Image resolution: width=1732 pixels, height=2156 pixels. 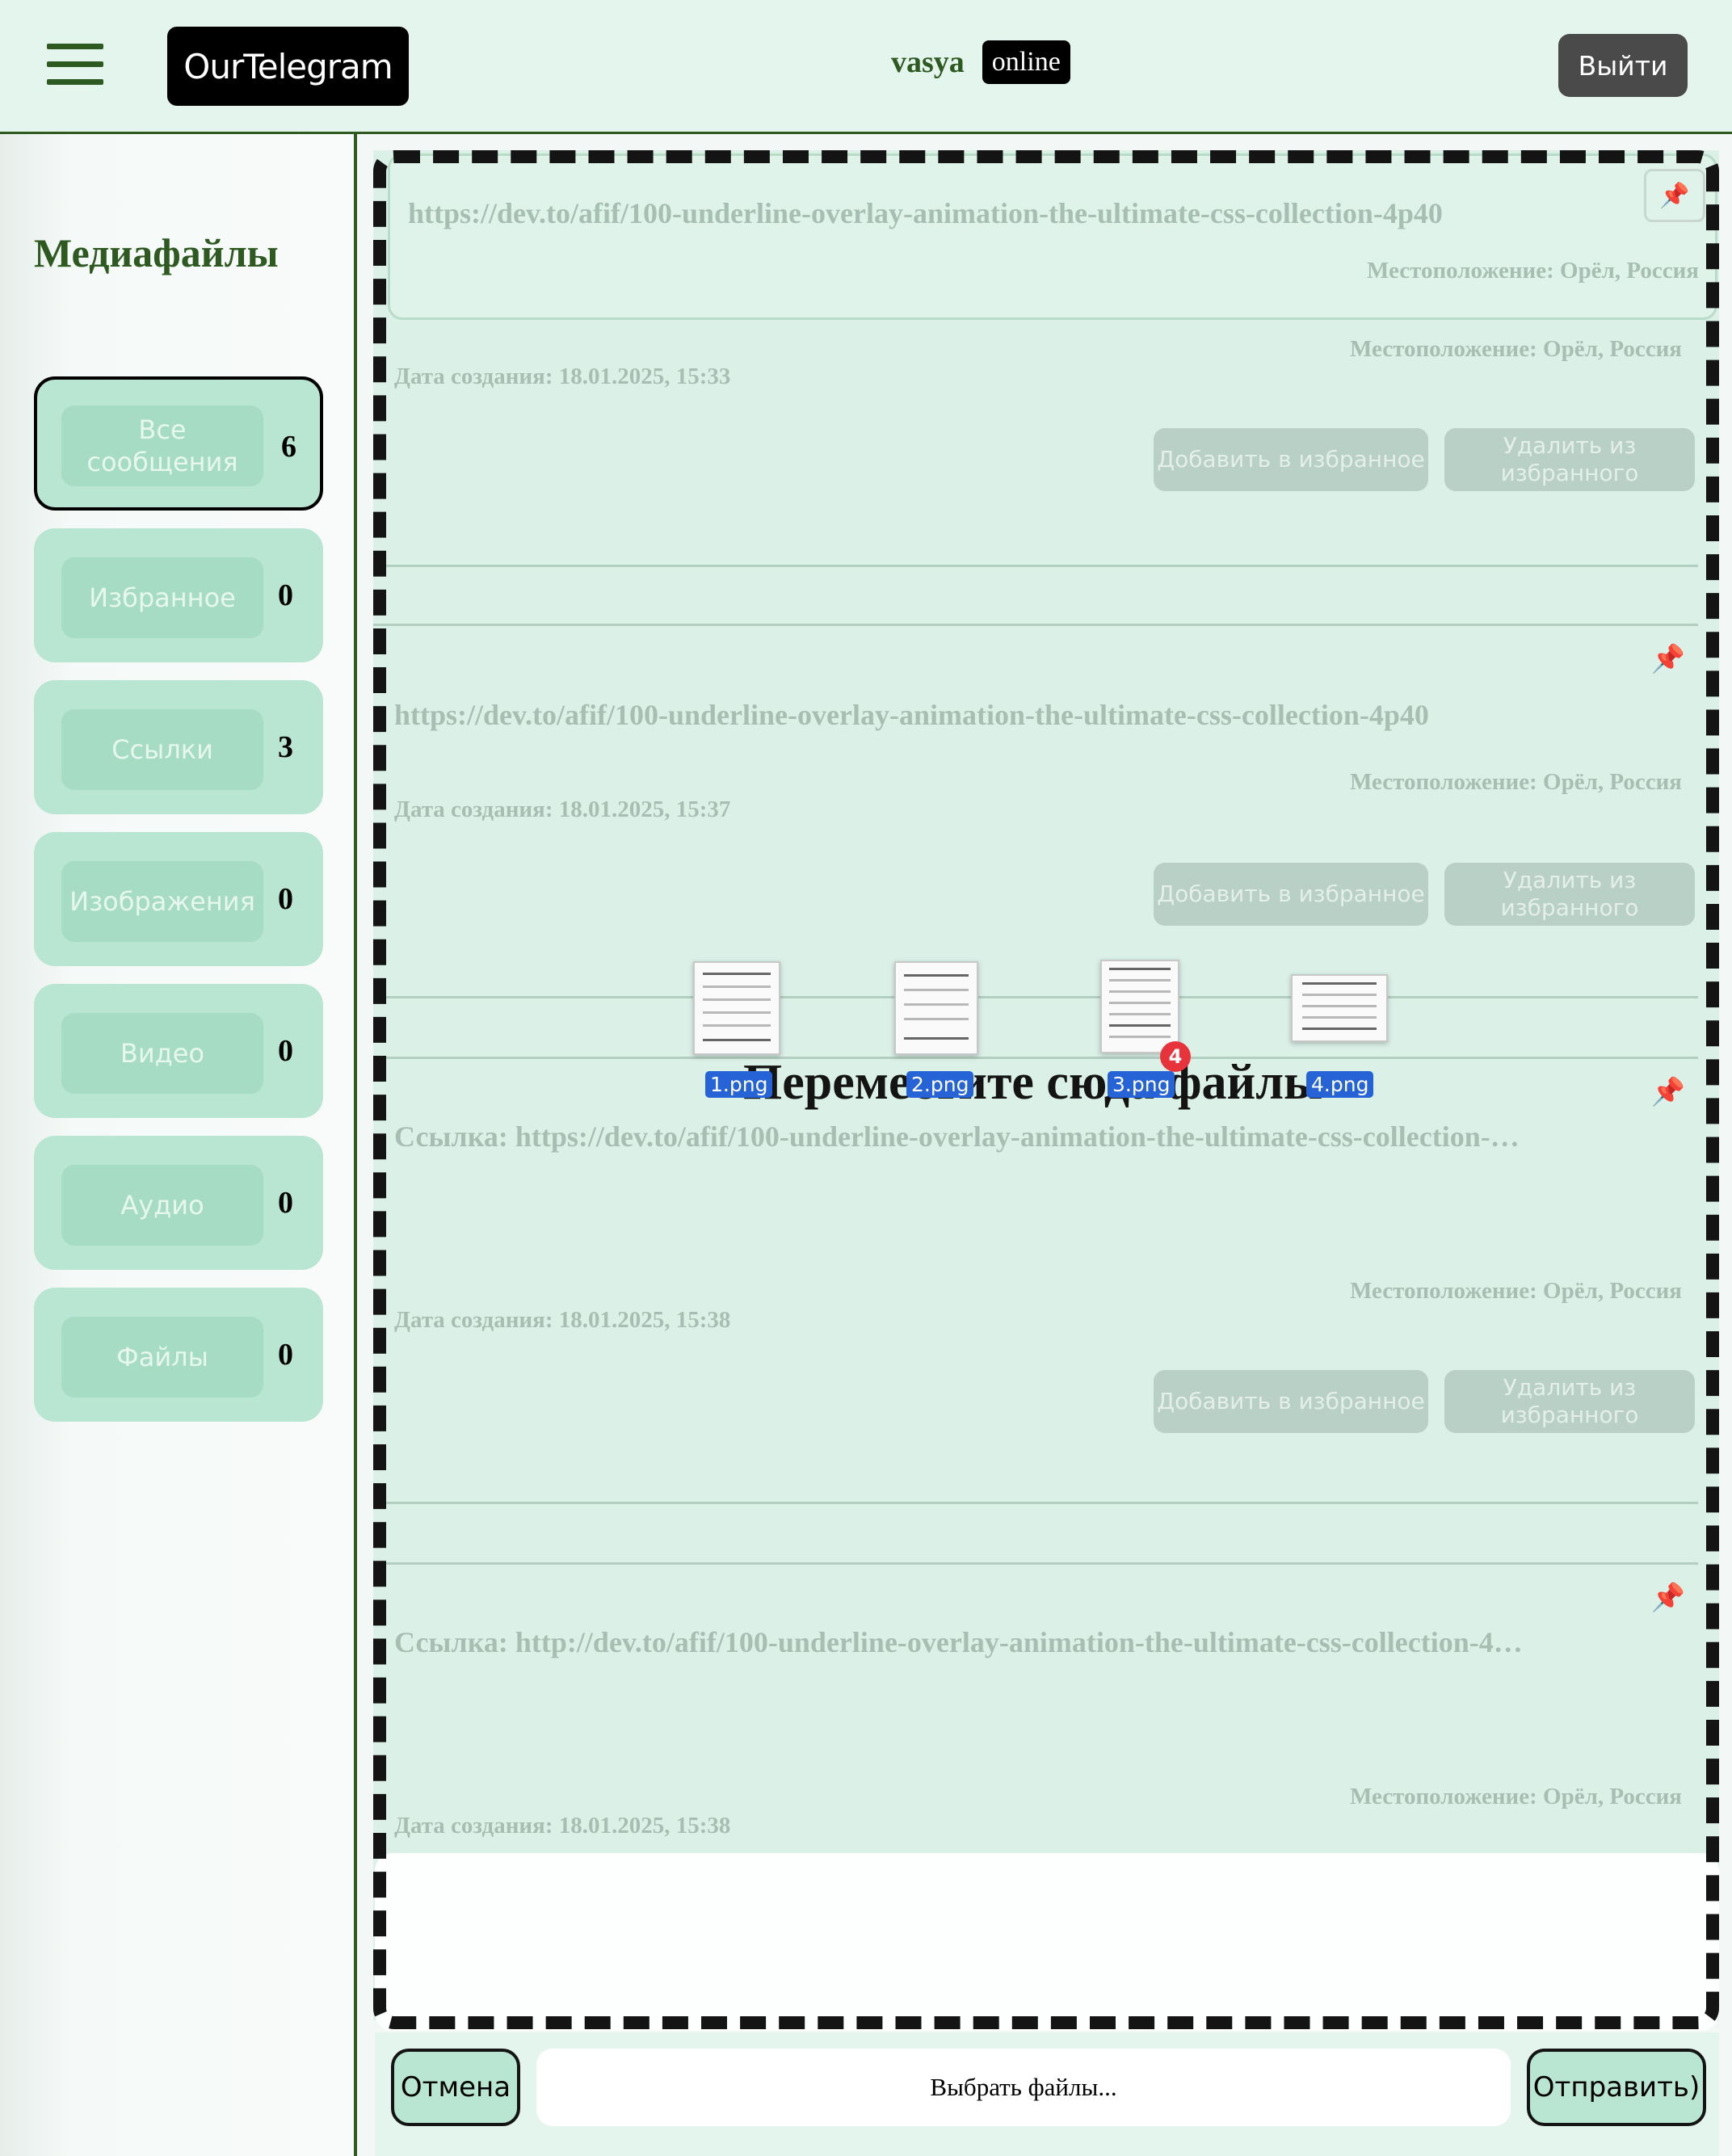 I want to click on sidebar-item-all-messages: Все сообщения 6, so click(x=179, y=443).